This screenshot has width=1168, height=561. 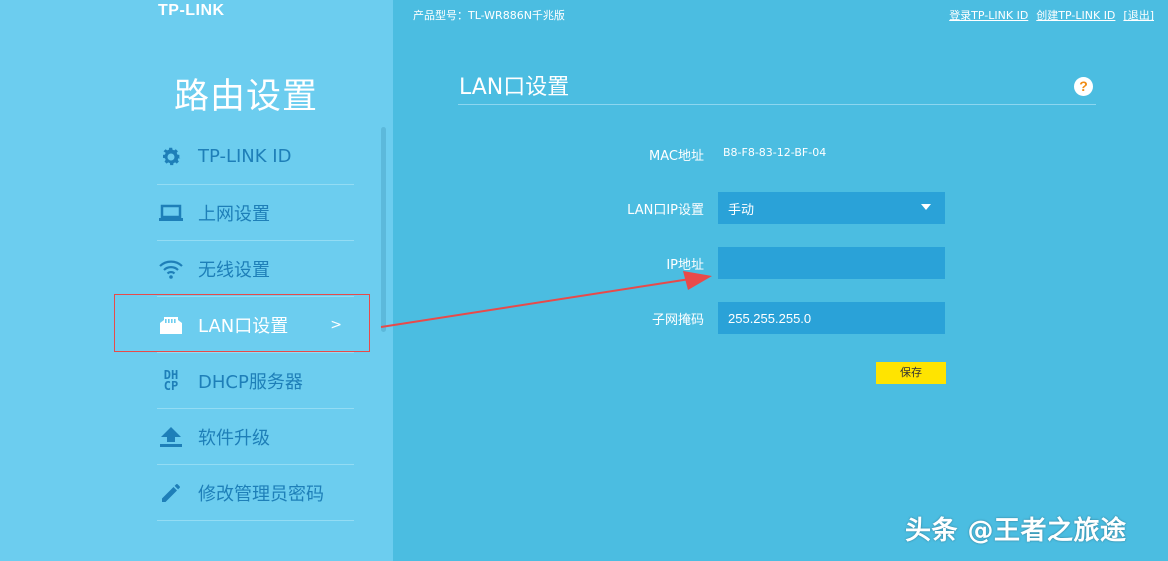 I want to click on logout-link: [退出], so click(x=1138, y=15).